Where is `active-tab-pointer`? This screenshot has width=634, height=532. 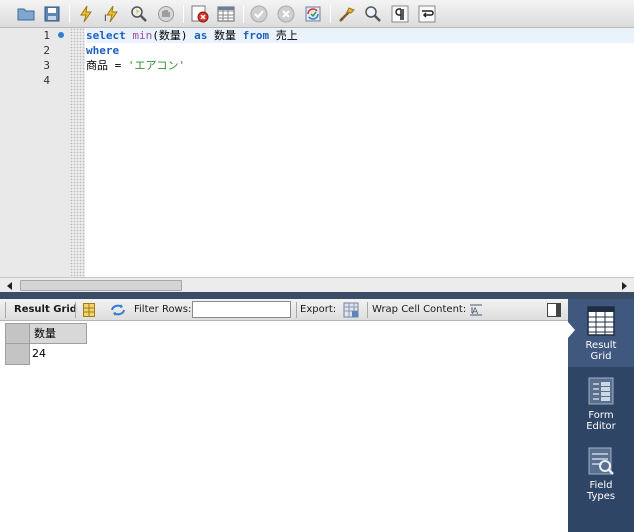 active-tab-pointer is located at coordinates (571, 330).